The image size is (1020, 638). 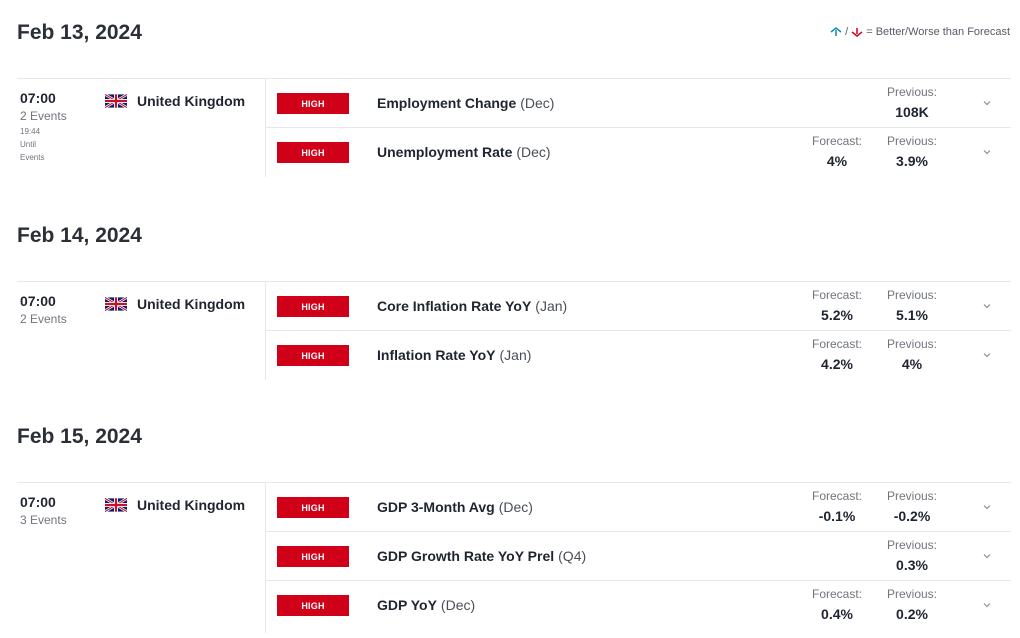 I want to click on event-period: (Q4), so click(x=572, y=556).